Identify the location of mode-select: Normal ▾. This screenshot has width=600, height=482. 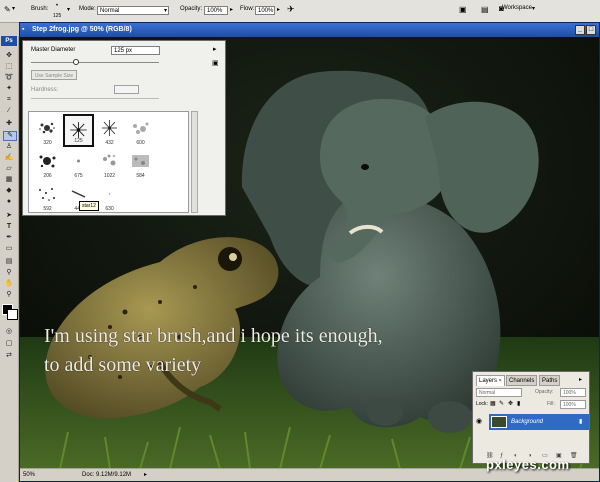
(133, 10).